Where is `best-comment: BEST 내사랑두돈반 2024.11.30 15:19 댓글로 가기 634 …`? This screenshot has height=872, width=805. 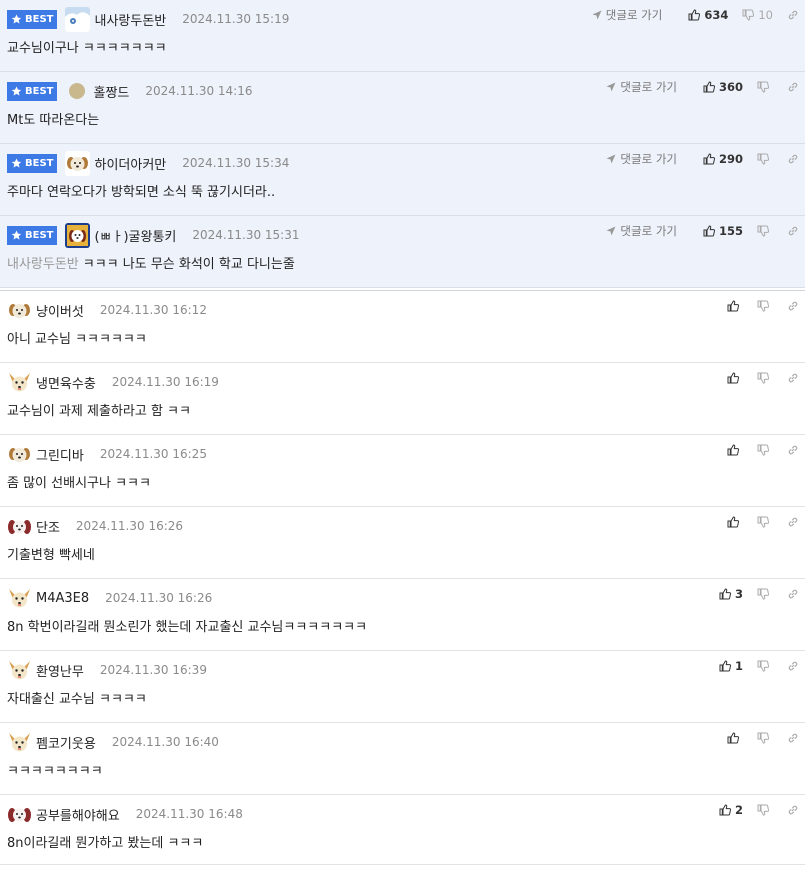 best-comment: BEST 내사랑두돈반 2024.11.30 15:19 댓글로 가기 634 … is located at coordinates (402, 36).